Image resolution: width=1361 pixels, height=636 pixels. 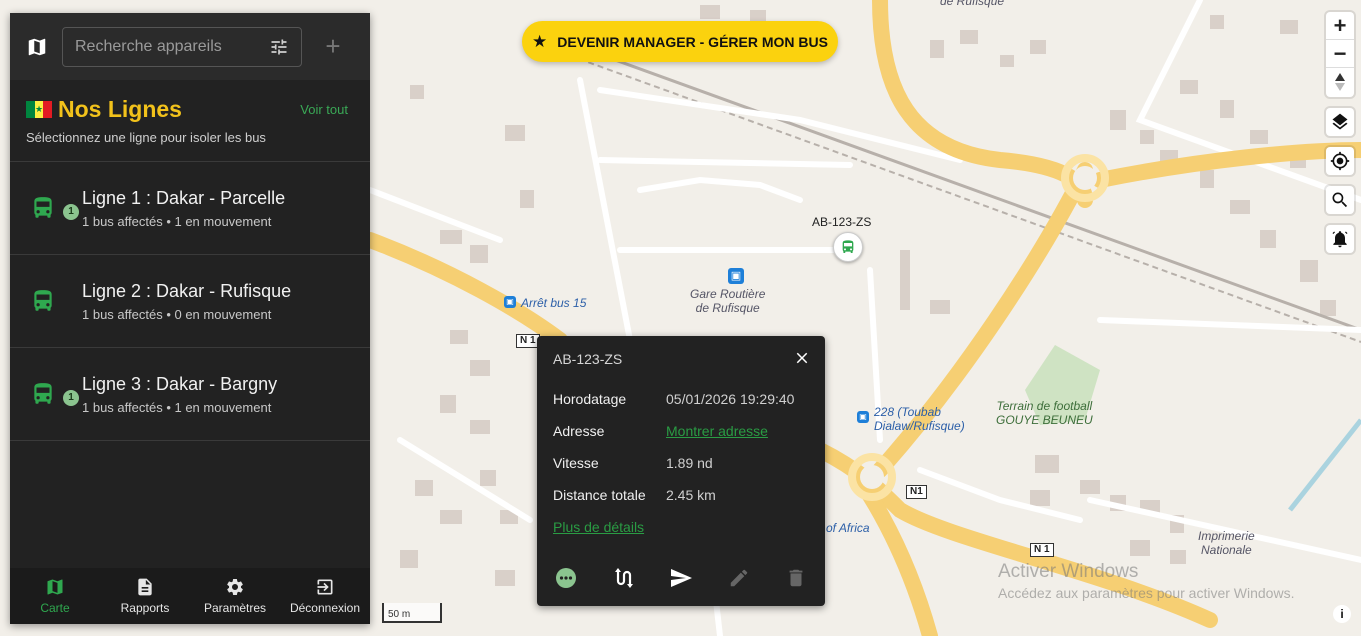 I want to click on layers-button, so click(x=1340, y=122).